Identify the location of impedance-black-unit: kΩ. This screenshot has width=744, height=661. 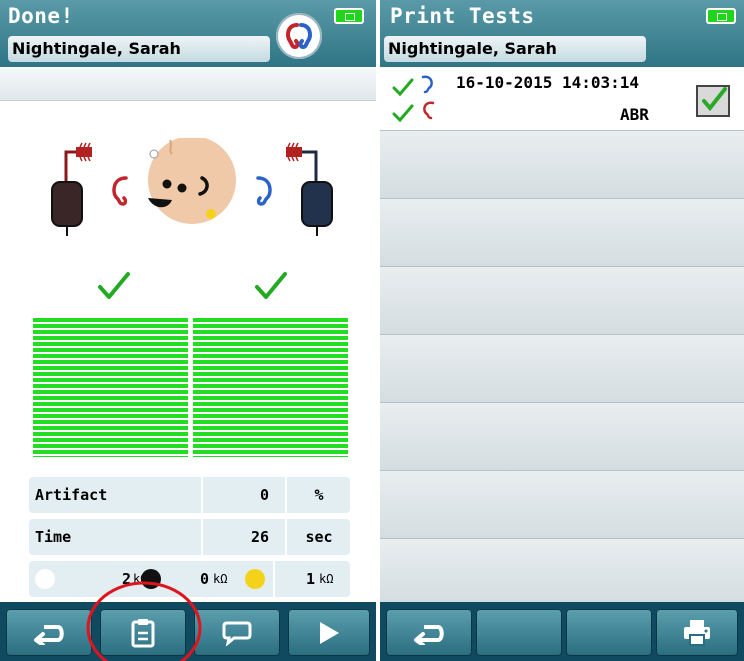
(220, 579).